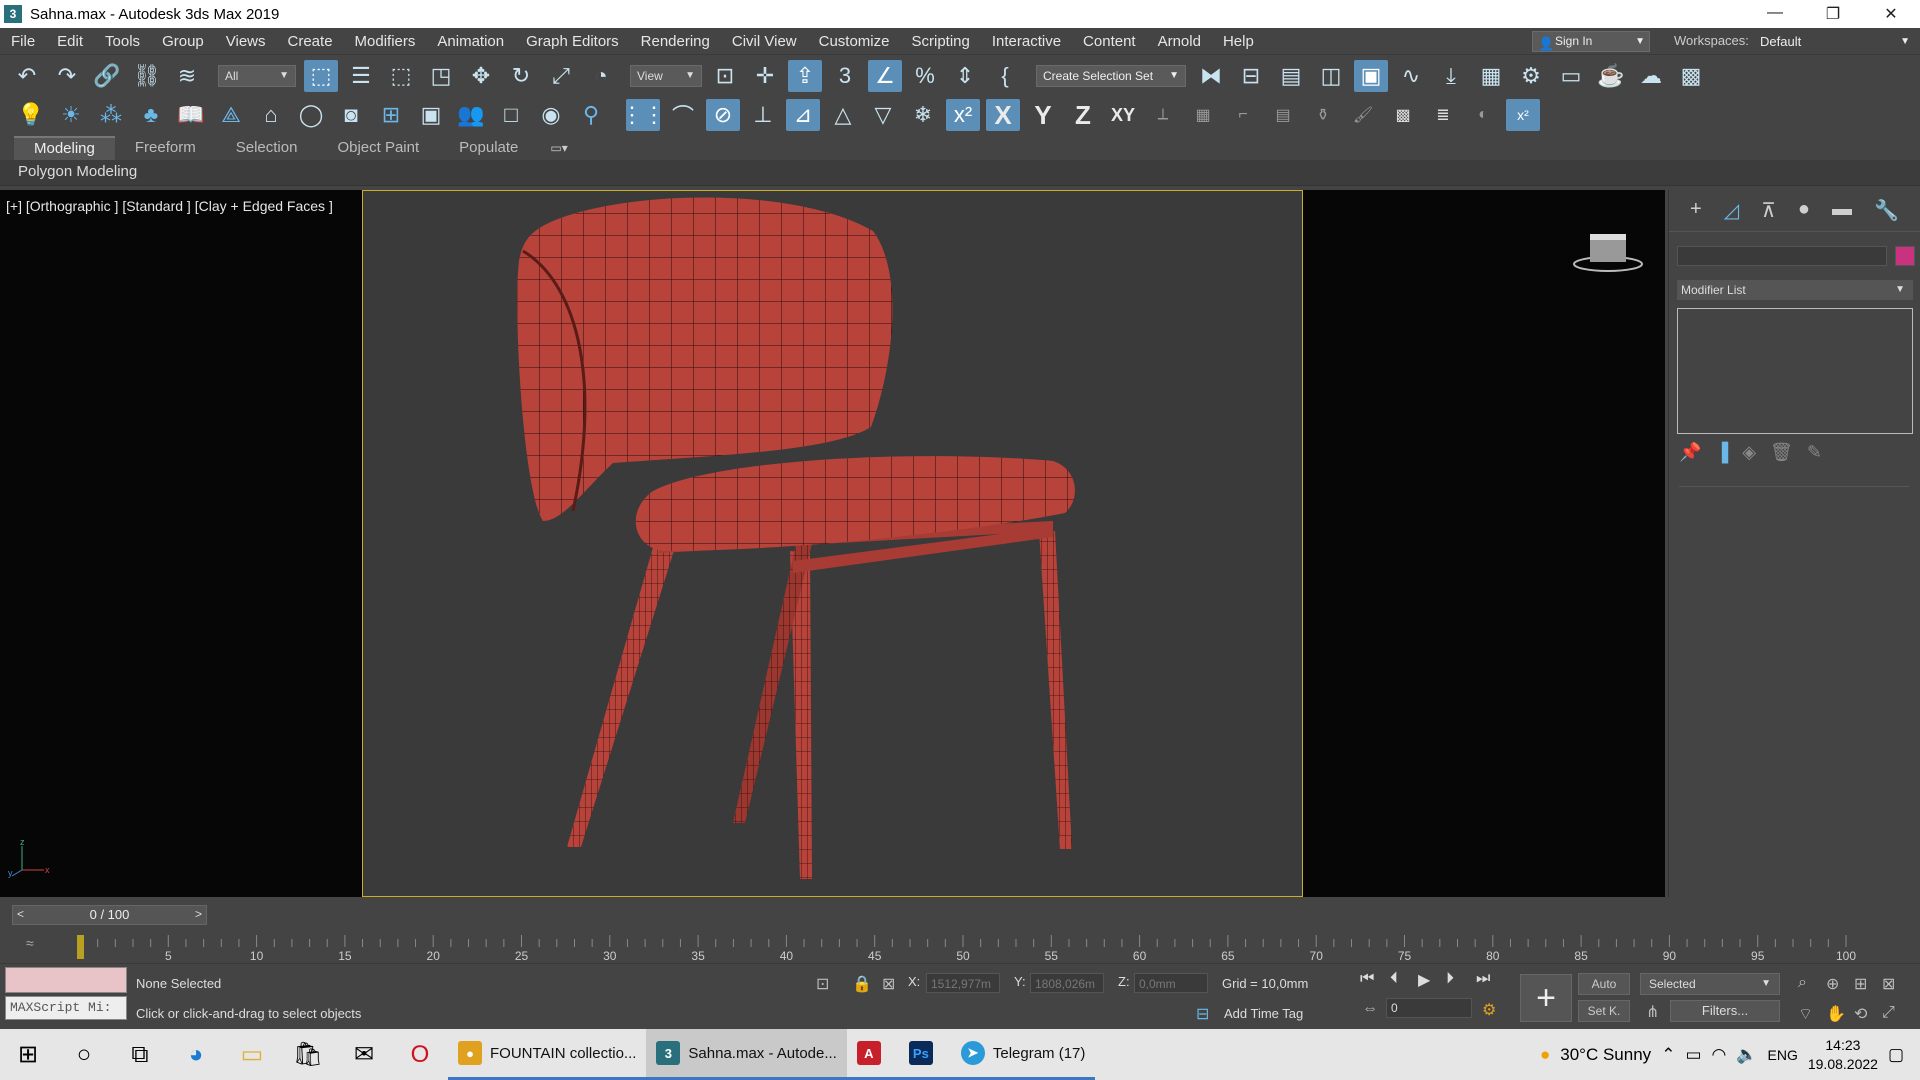 This screenshot has height=1080, width=1920. Describe the element at coordinates (923, 115) in the screenshot. I see `freeze-icon: ❄` at that location.